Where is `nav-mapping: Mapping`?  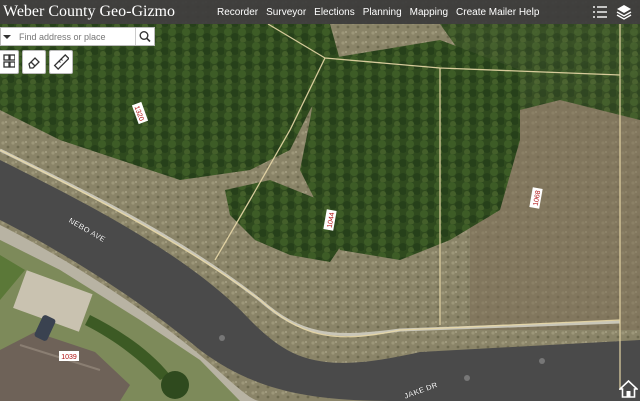
nav-mapping: Mapping is located at coordinates (429, 12).